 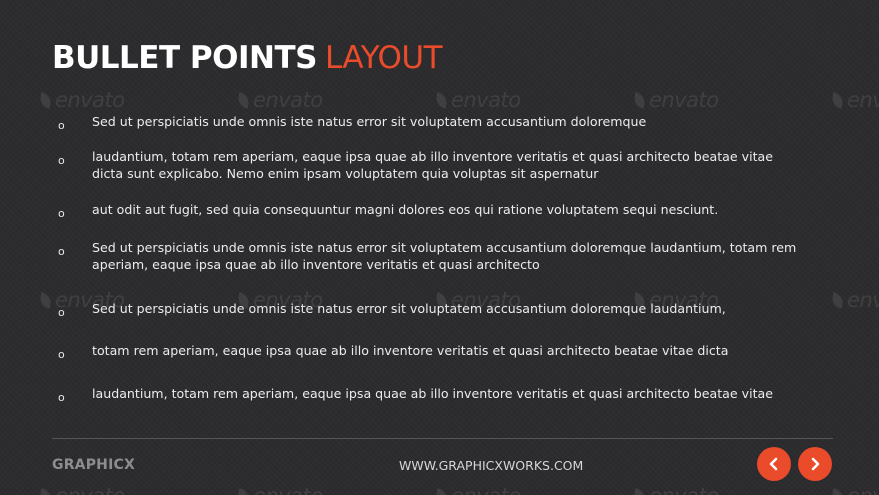 I want to click on slide-title: BULLET POINTS LAYOUT, so click(x=247, y=58).